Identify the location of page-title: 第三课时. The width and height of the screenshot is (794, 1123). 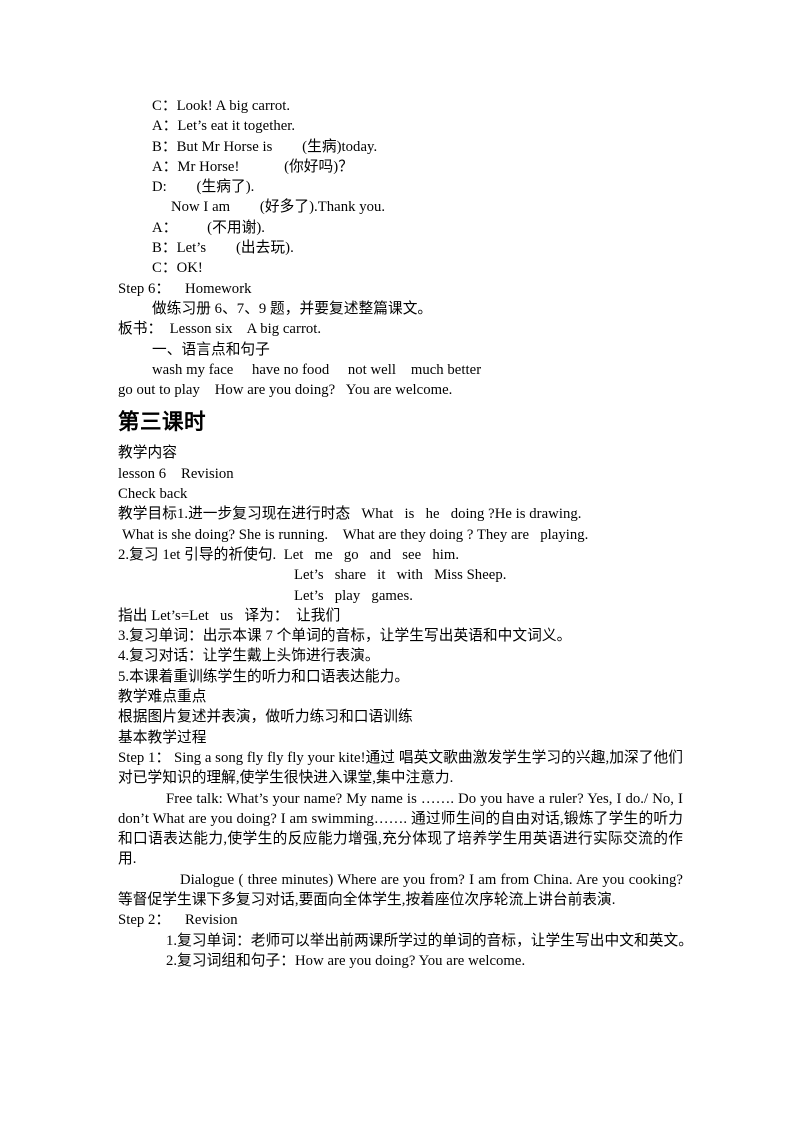
(162, 422).